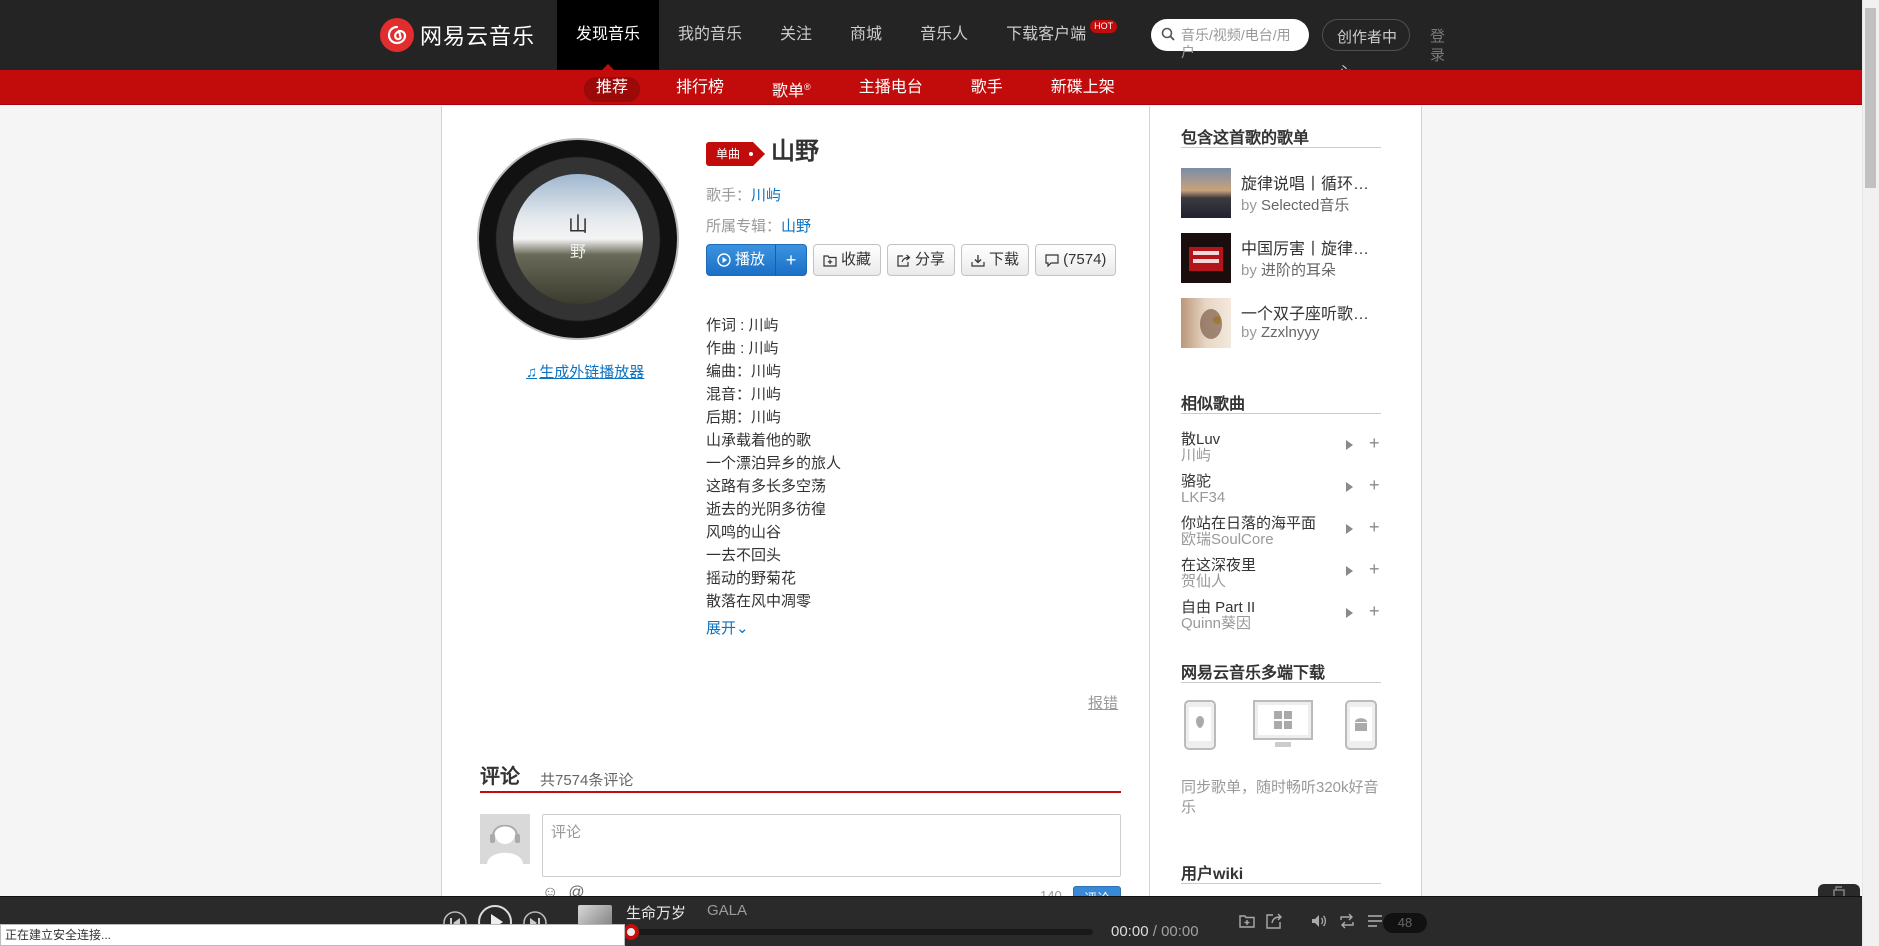 This screenshot has height=946, width=1879. What do you see at coordinates (1375, 922) in the screenshot?
I see `playlist-icon` at bounding box center [1375, 922].